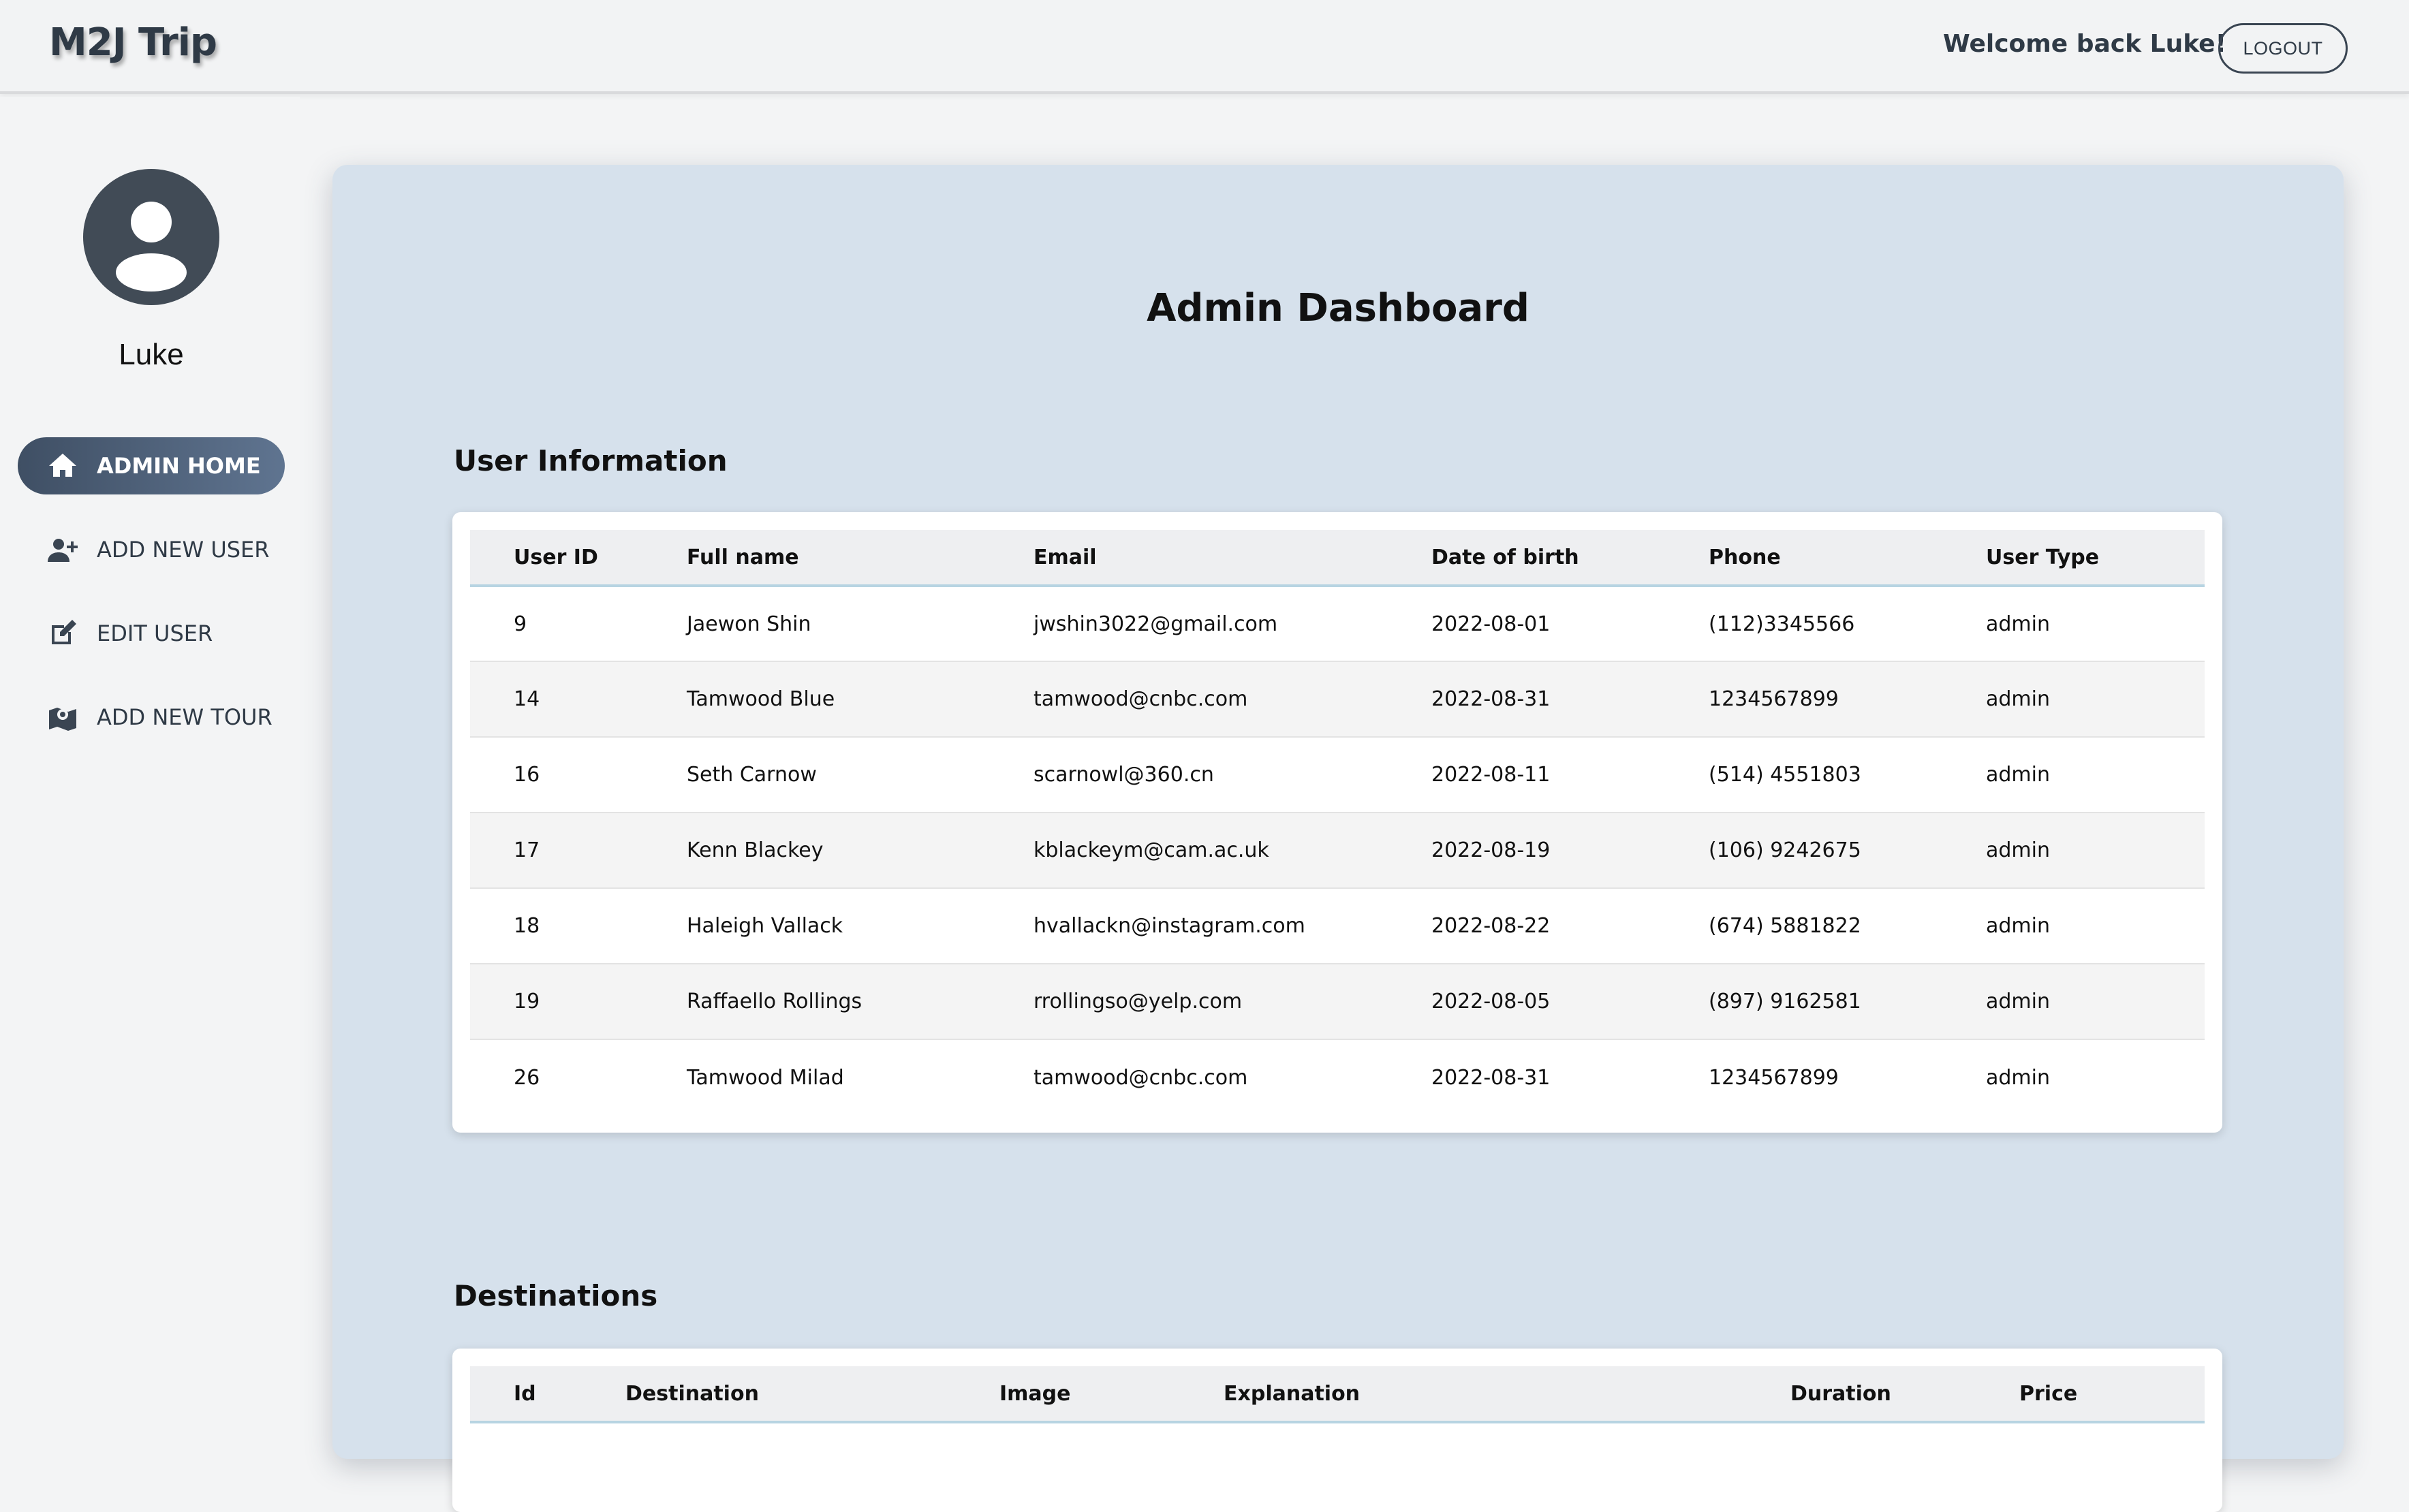 Image resolution: width=2409 pixels, height=1512 pixels. I want to click on email-cell: jwshin3022@gmail.com, so click(1155, 624).